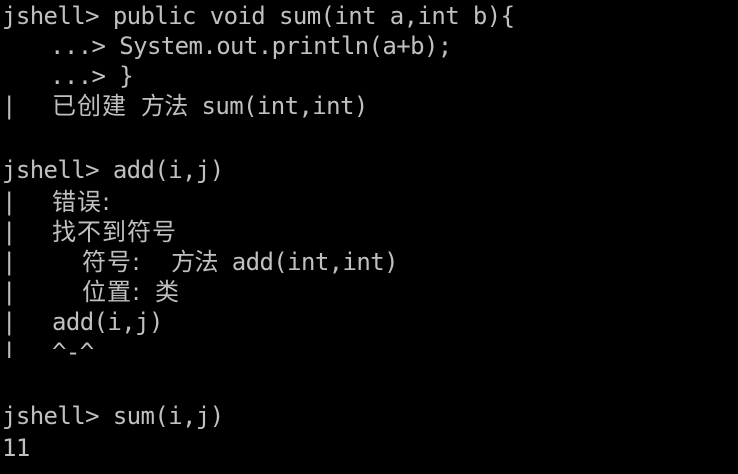 This screenshot has height=474, width=738. What do you see at coordinates (370, 321) in the screenshot?
I see `terminal-line: | add(i,j)` at bounding box center [370, 321].